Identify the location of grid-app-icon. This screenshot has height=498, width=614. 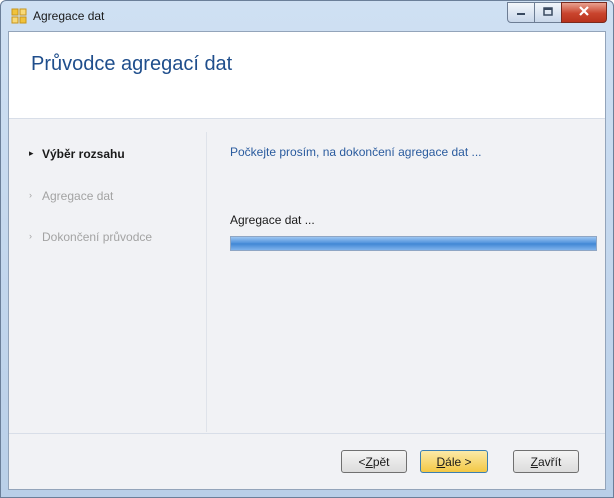
(19, 16).